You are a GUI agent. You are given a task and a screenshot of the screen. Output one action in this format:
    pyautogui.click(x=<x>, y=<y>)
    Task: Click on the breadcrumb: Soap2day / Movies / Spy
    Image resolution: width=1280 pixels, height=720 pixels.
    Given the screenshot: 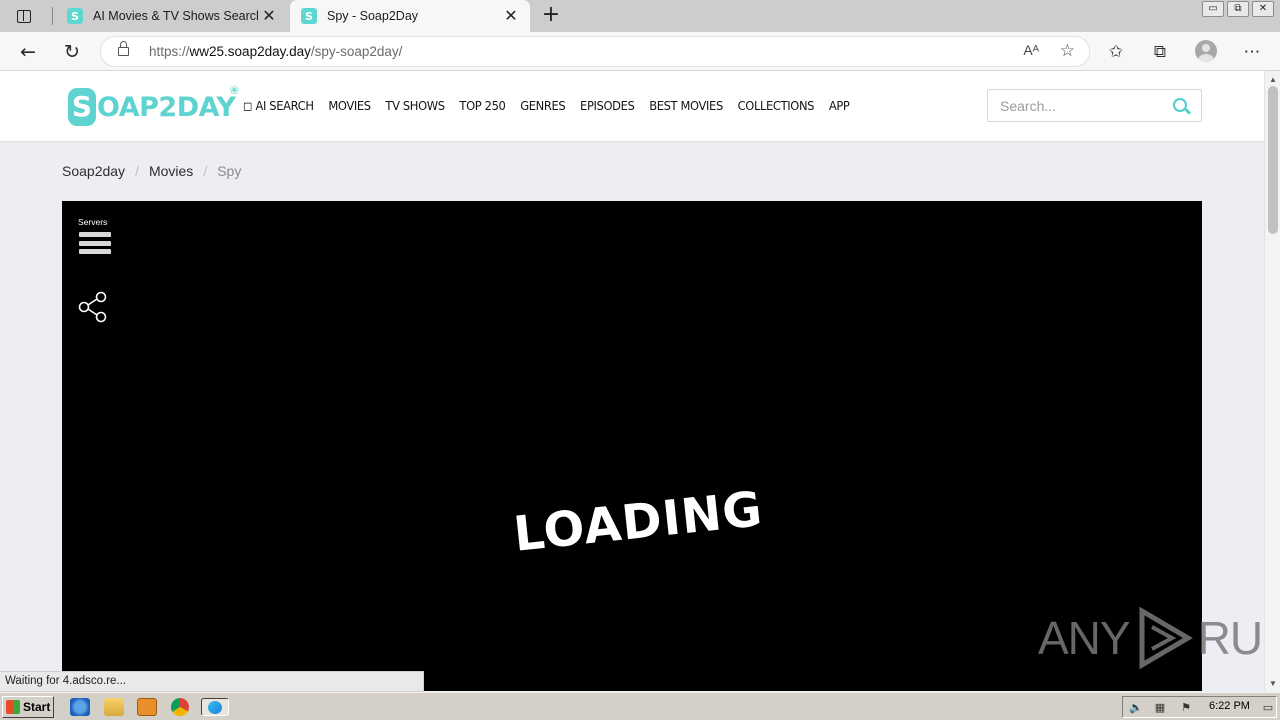 What is the action you would take?
    pyautogui.click(x=151, y=171)
    